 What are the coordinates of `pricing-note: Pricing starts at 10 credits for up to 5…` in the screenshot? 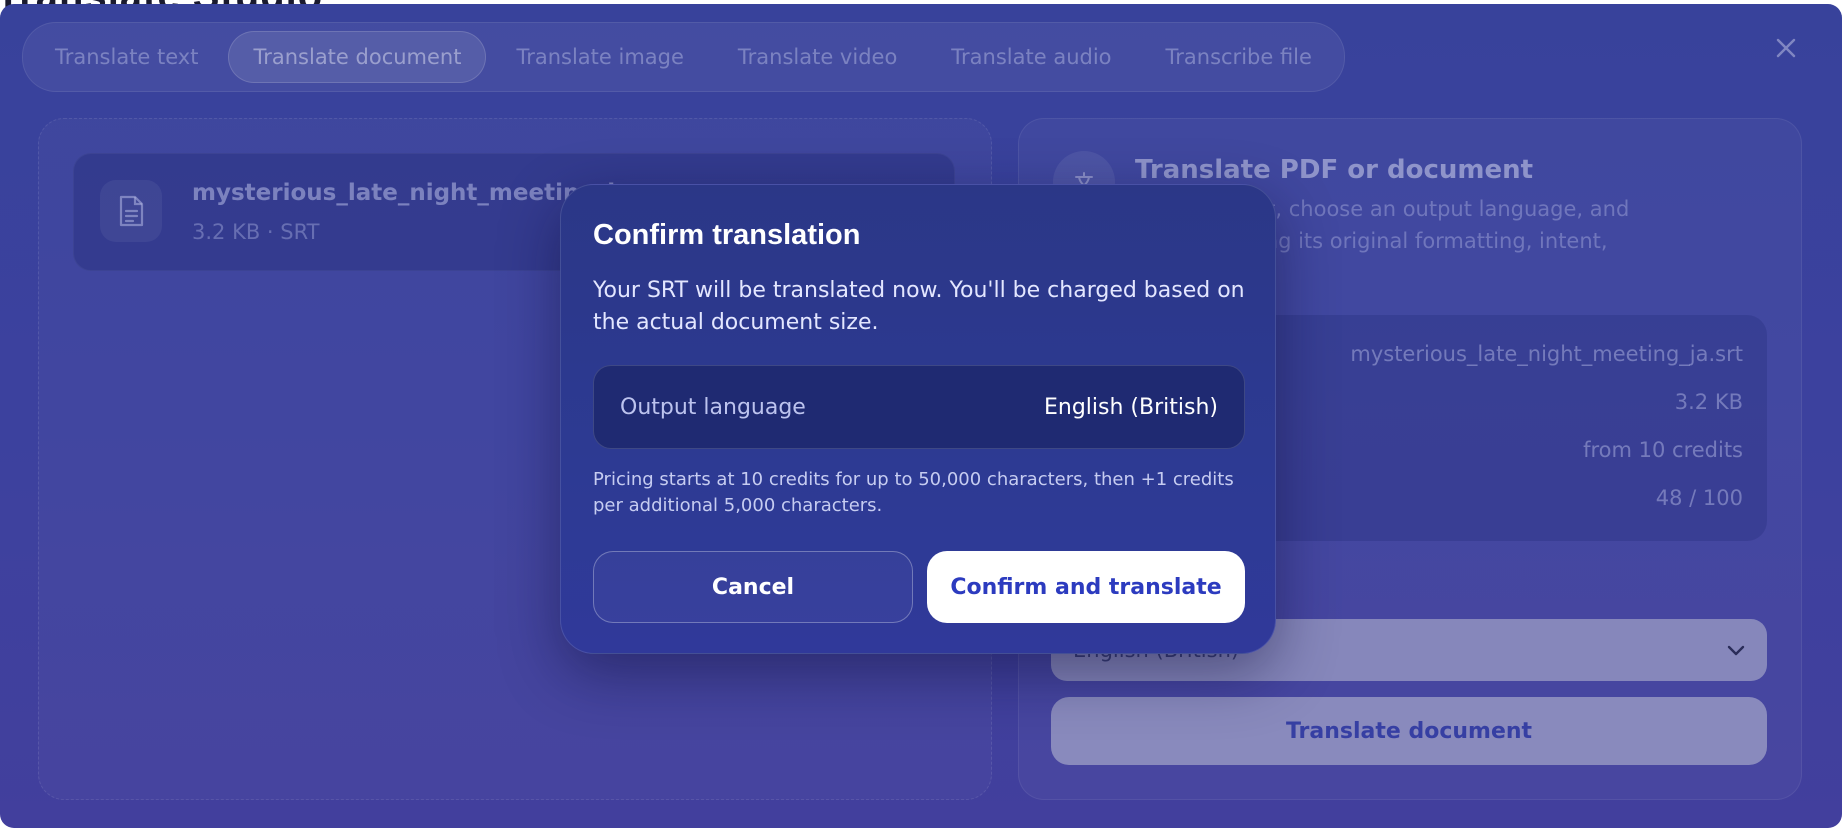 It's located at (913, 492).